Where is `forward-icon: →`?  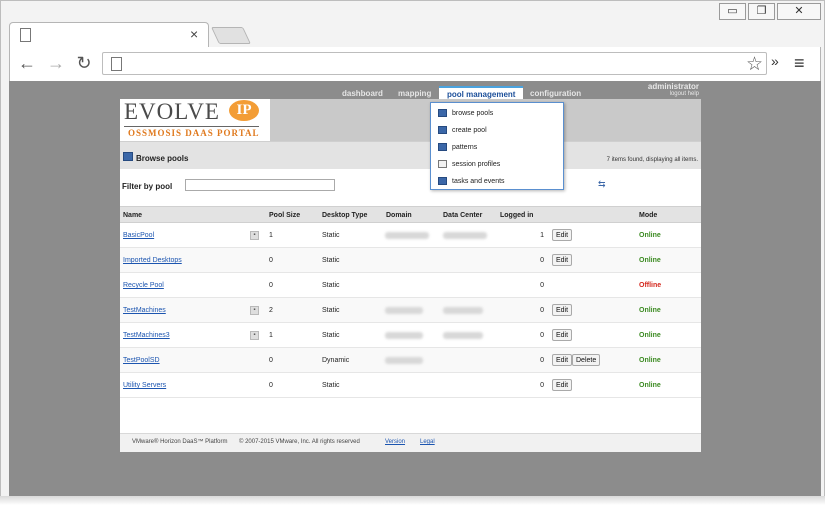 forward-icon: → is located at coordinates (56, 63).